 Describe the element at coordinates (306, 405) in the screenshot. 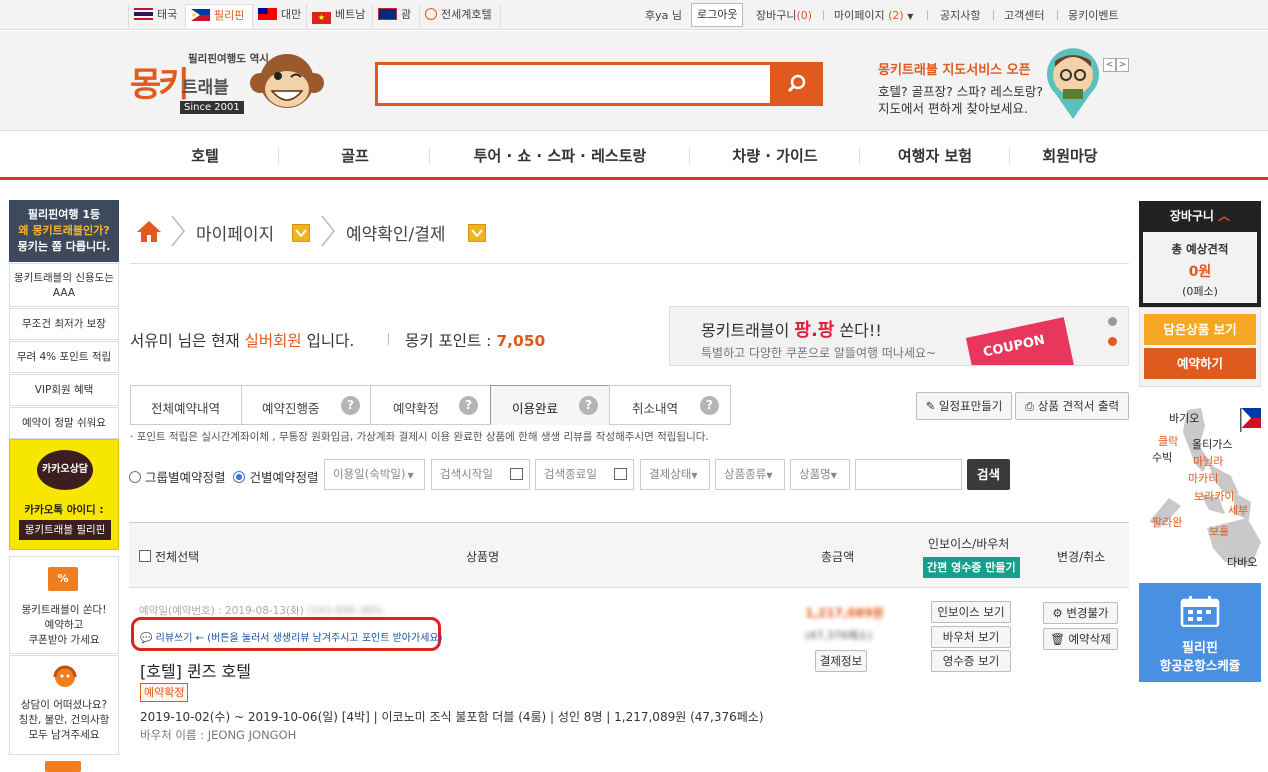

I see `tab-in-progress: 예약진행중?` at that location.